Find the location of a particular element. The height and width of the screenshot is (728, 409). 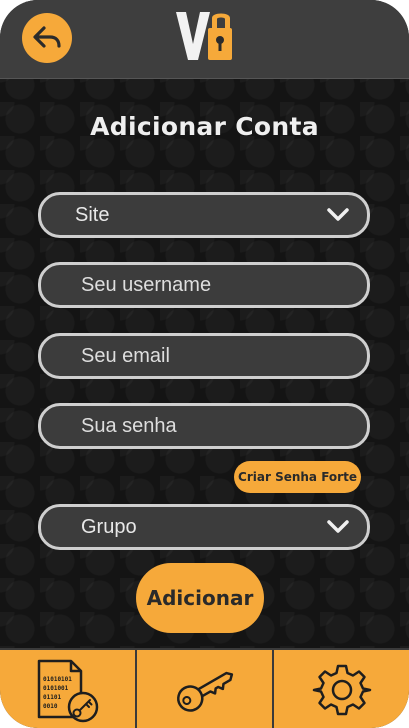

username-input is located at coordinates (216, 285).